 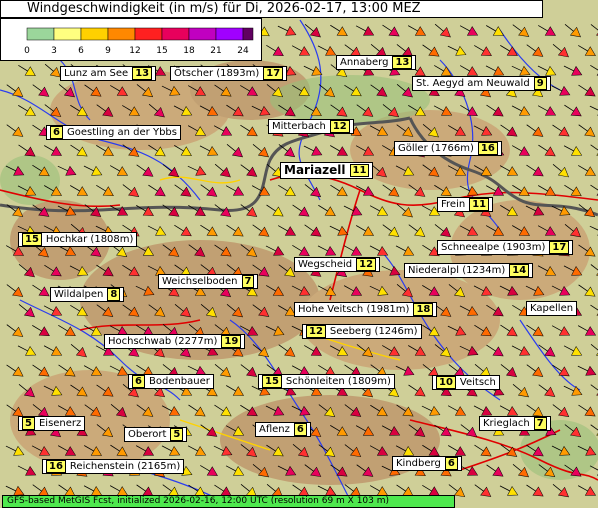 What do you see at coordinates (134, 51) in the screenshot?
I see `legend-tick-label: 12` at bounding box center [134, 51].